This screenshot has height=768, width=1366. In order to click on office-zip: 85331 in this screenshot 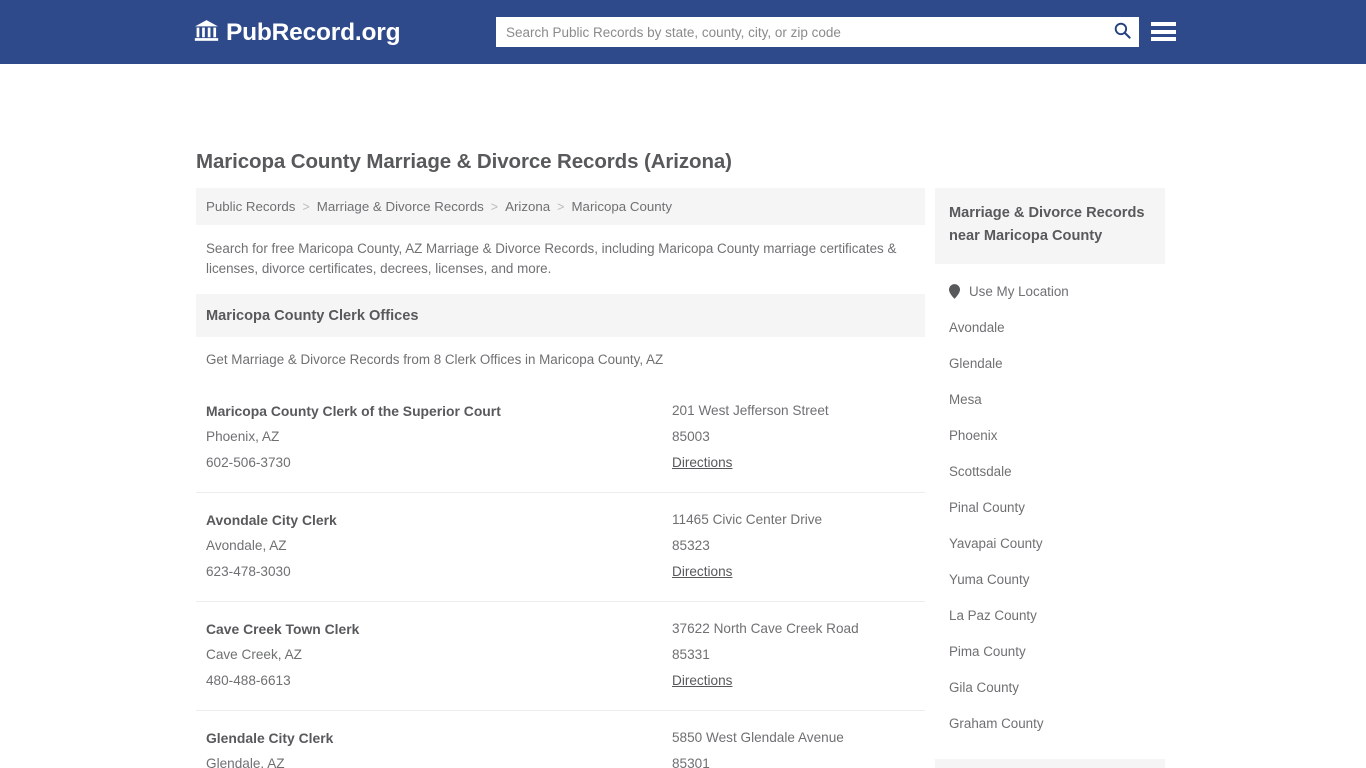, I will do `click(691, 654)`.